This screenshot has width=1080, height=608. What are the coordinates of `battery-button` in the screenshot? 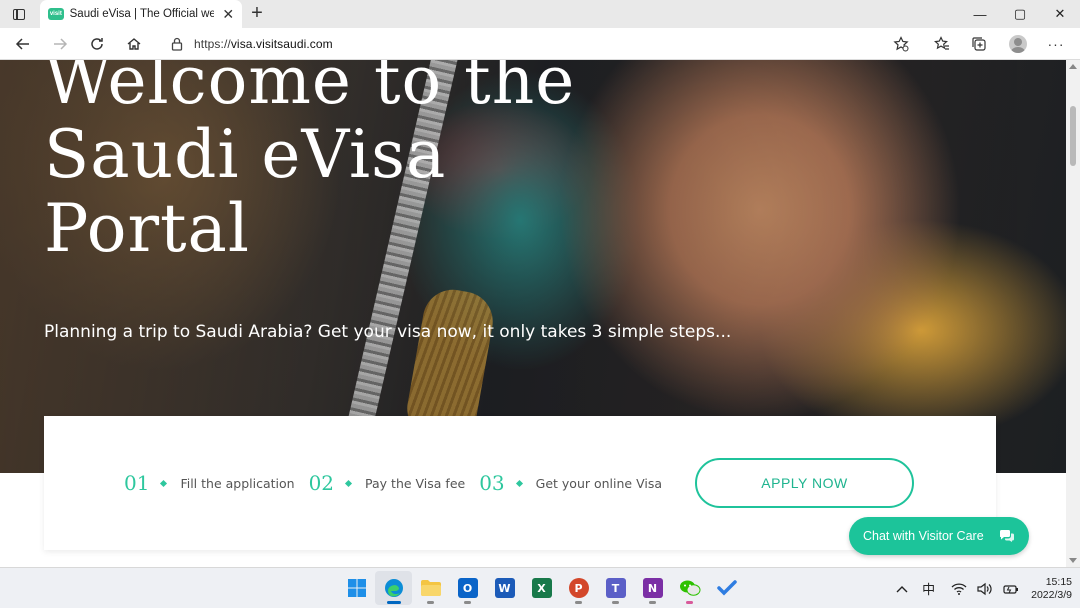 It's located at (1011, 589).